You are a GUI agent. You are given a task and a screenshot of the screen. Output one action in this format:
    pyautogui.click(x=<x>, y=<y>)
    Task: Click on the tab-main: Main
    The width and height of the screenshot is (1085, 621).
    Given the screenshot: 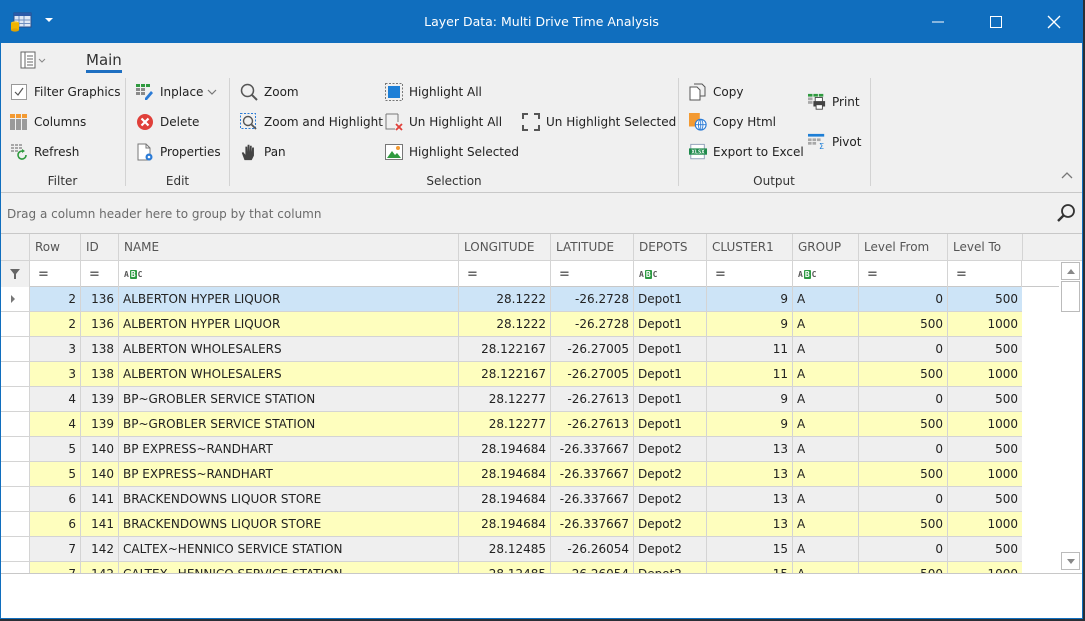 What is the action you would take?
    pyautogui.click(x=104, y=62)
    